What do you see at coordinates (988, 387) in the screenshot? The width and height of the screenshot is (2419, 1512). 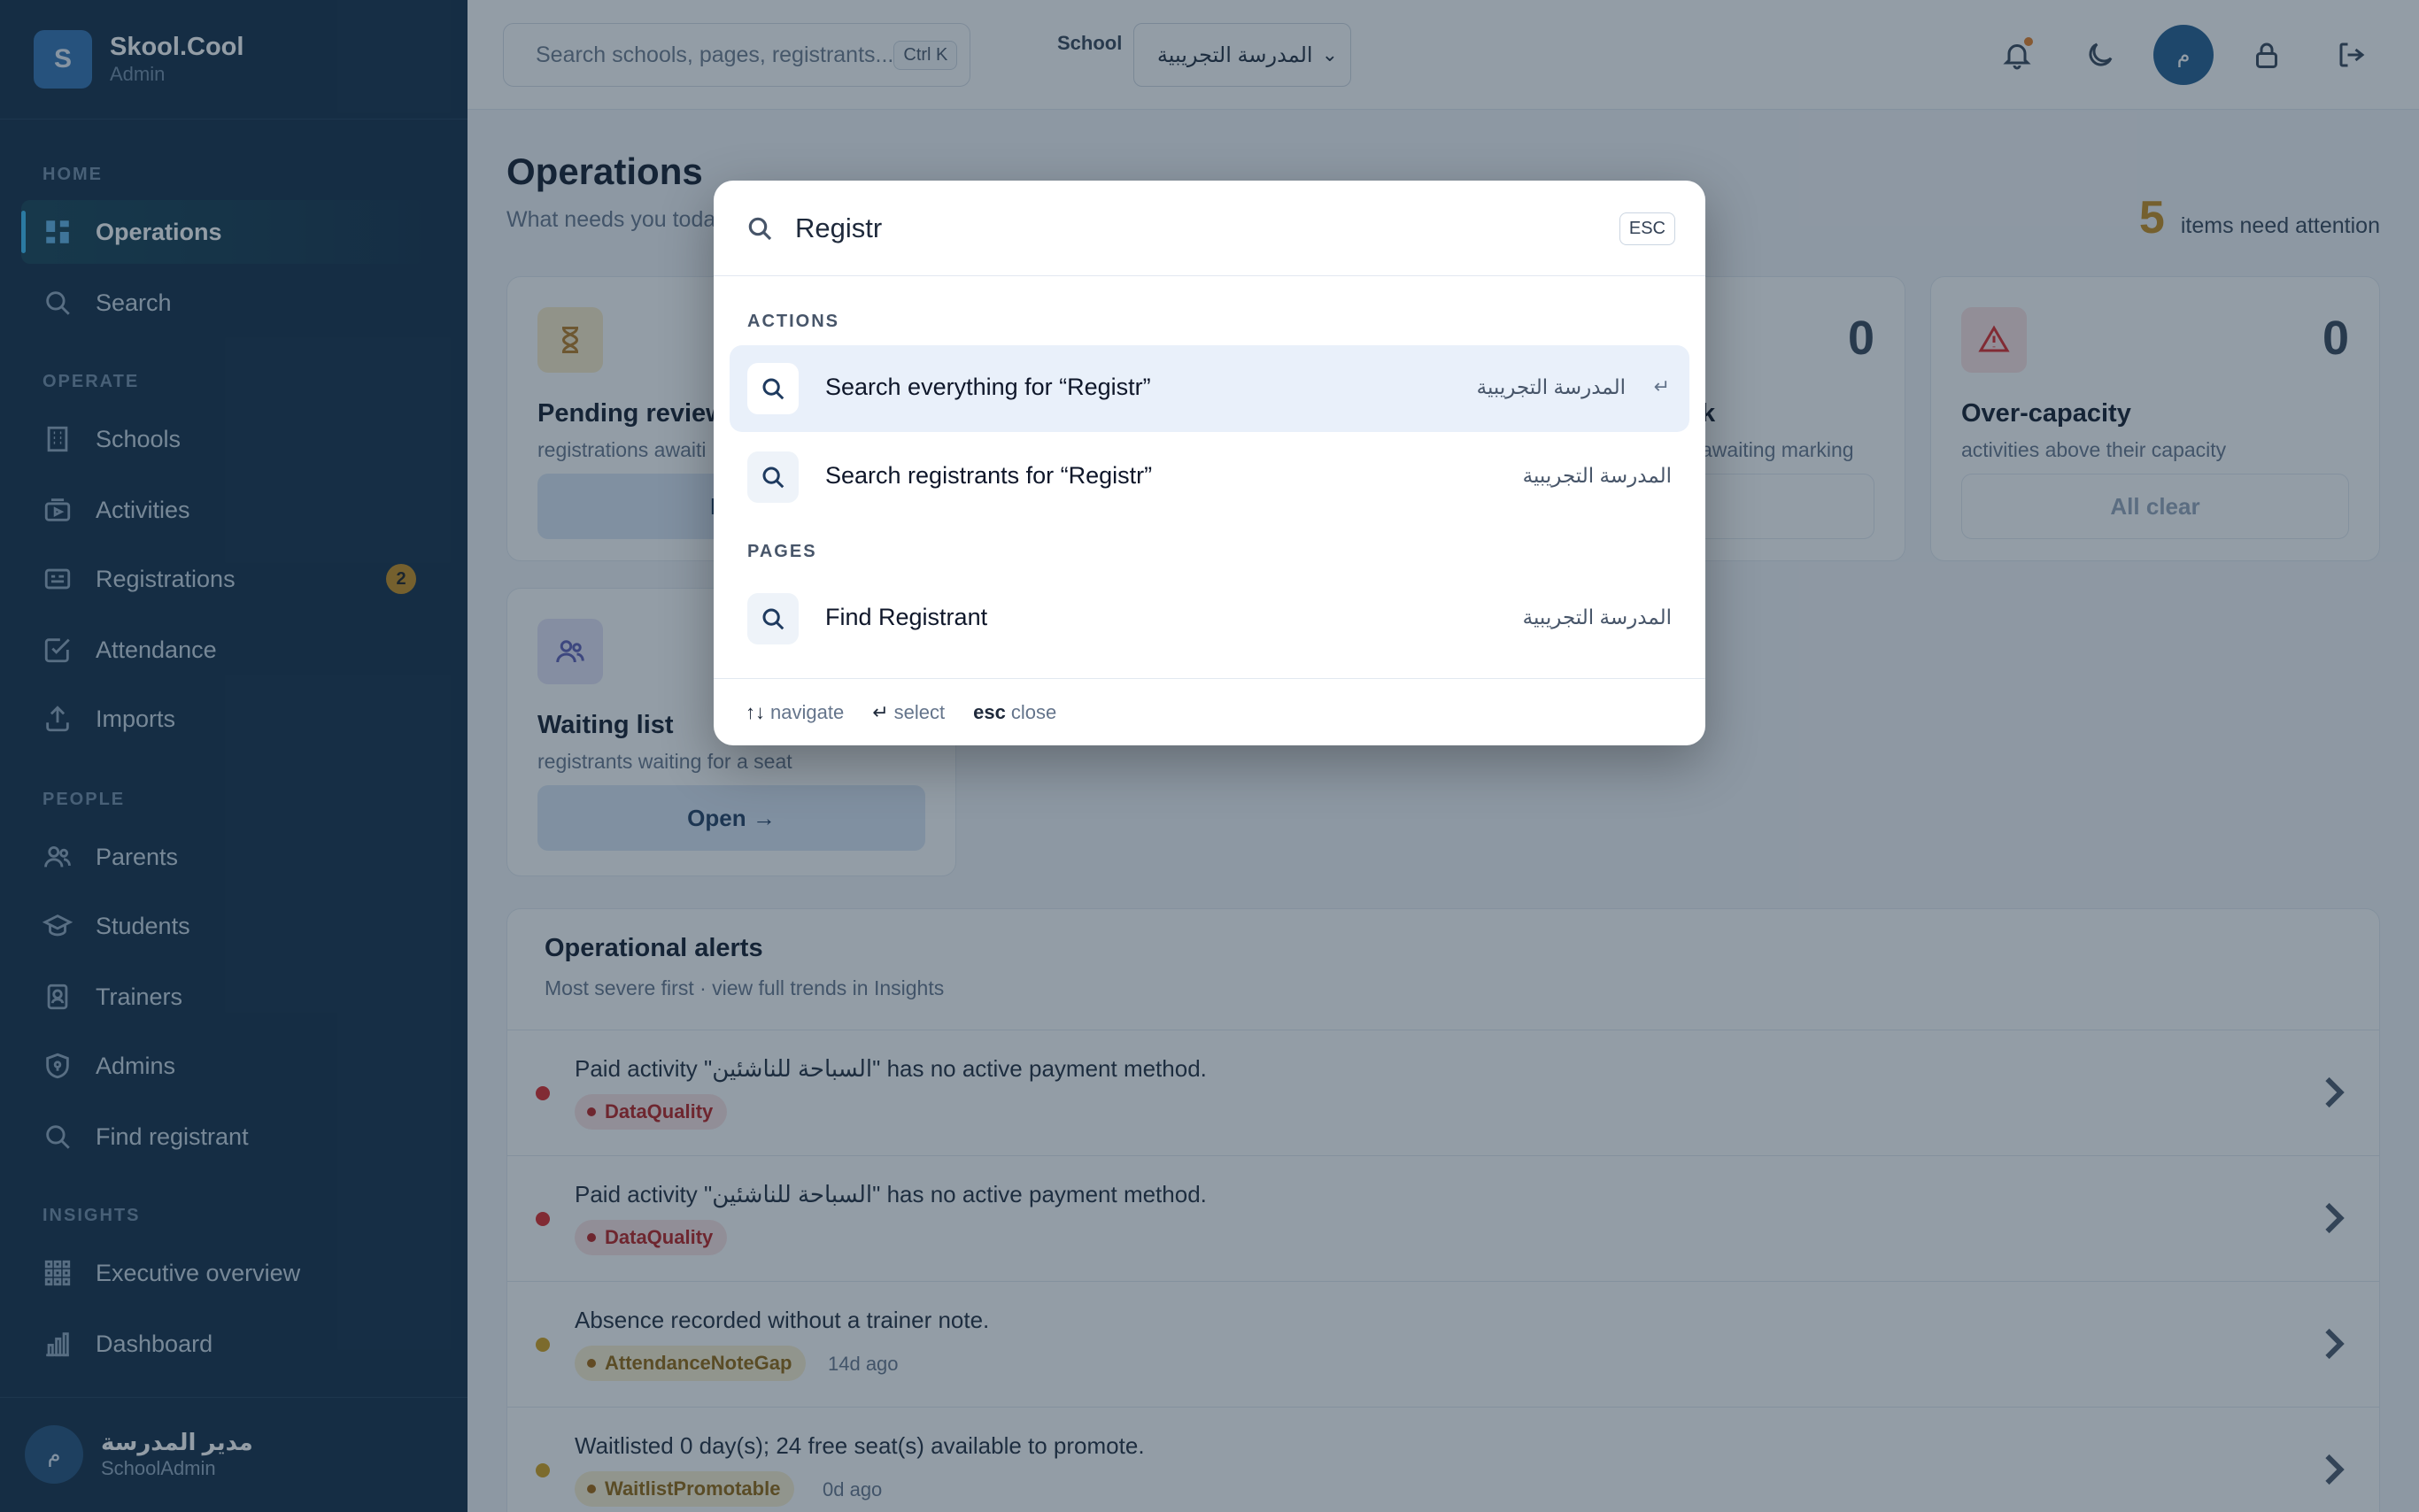 I see `result-label: Search everything for “Registr”` at bounding box center [988, 387].